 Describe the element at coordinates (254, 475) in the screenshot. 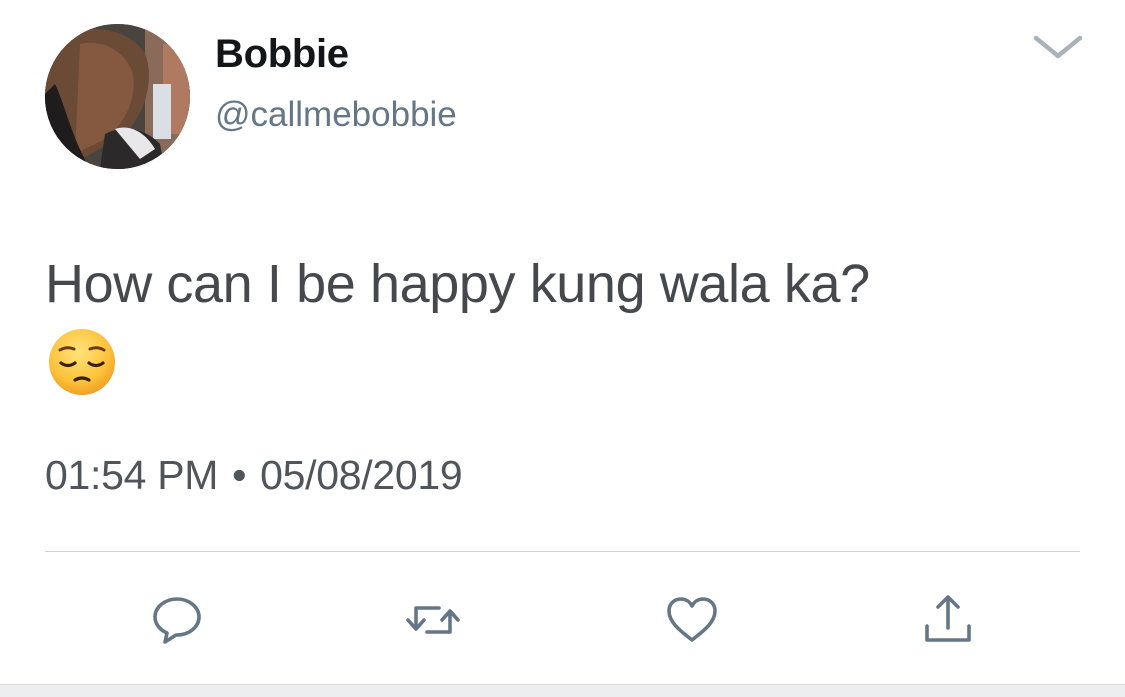

I see `tweet-timestamp: 01:54 PM • 05/08/2019` at that location.